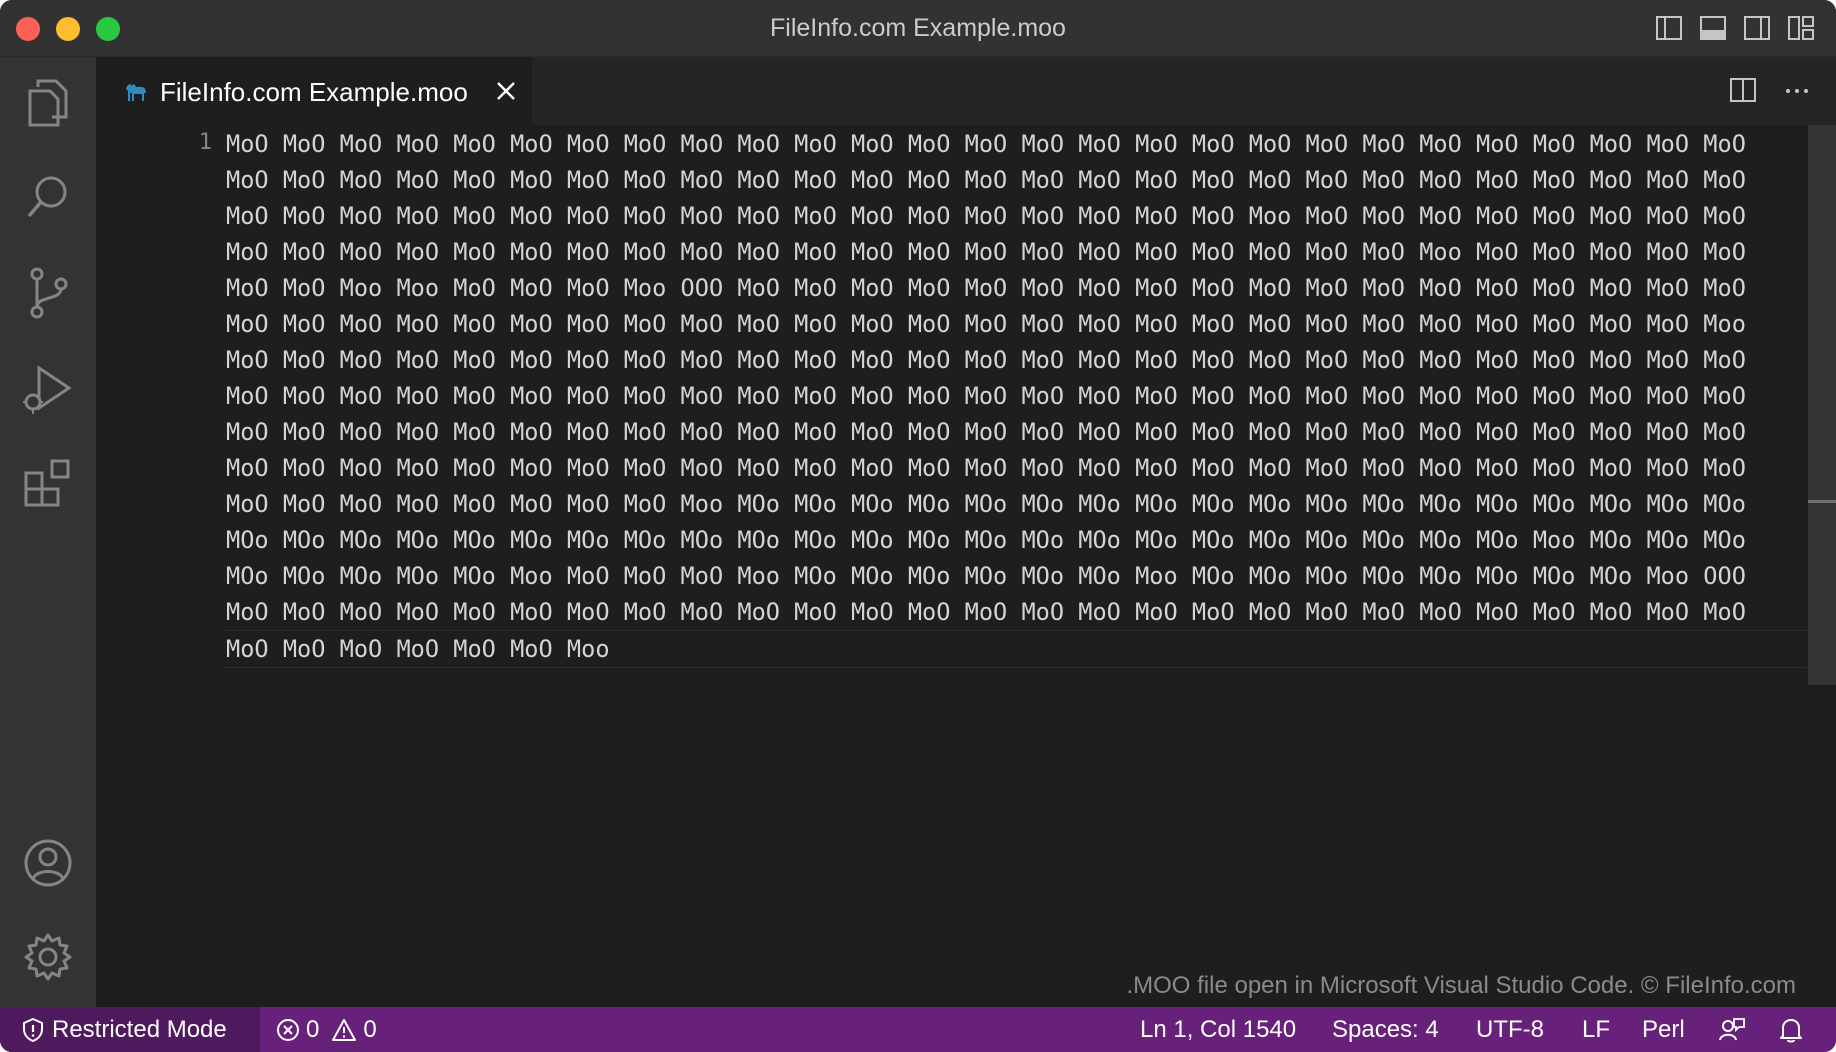 This screenshot has height=1052, width=1836. Describe the element at coordinates (326, 1029) in the screenshot. I see `problems-indicator: 0 0` at that location.